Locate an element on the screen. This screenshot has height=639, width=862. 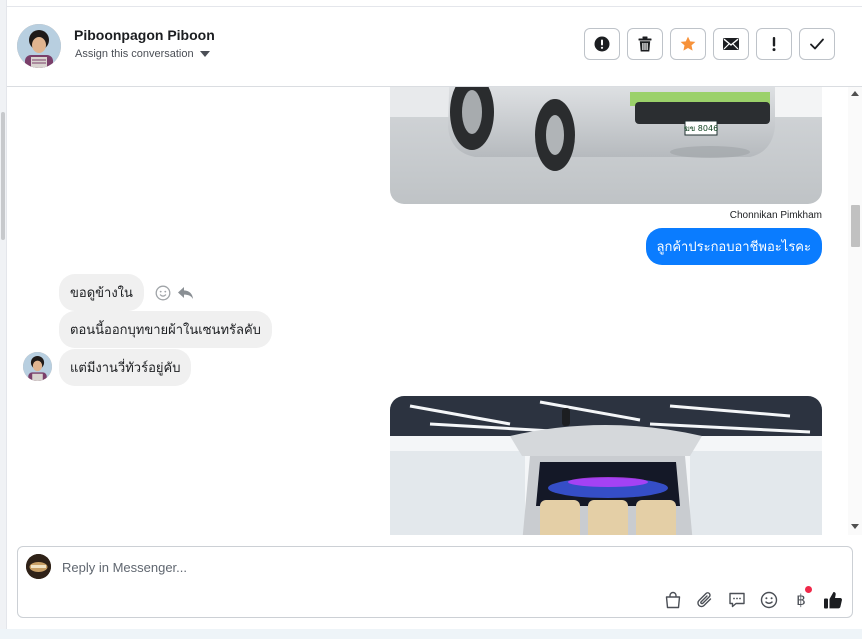
payment-button: ฿ is located at coordinates (801, 598).